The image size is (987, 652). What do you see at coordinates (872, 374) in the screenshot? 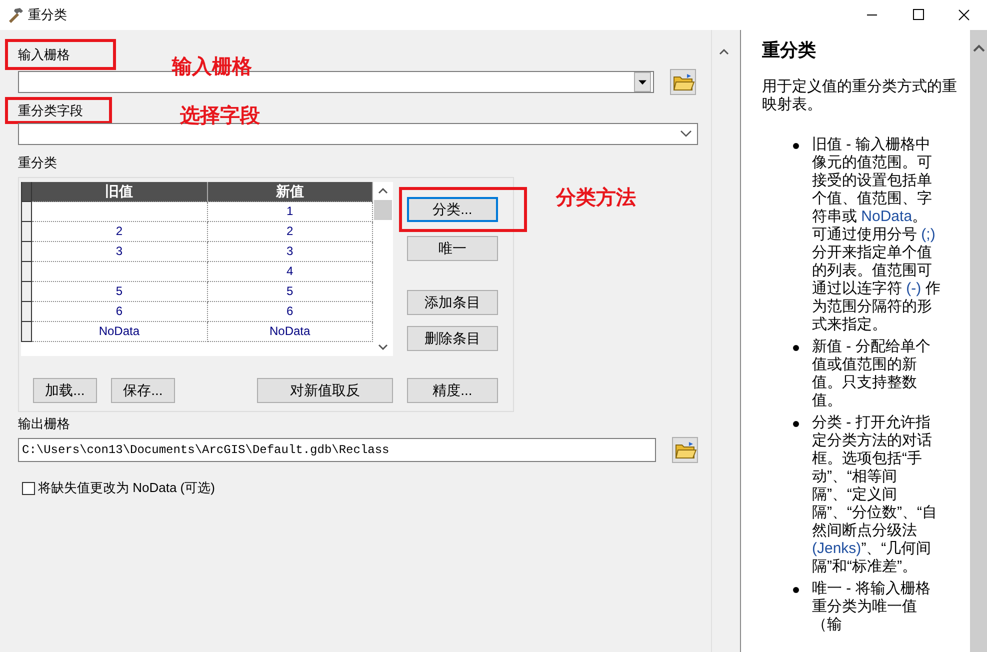
I see `help-text: 新值 - 分配给单个值或值范围的新值。只支持整数值。` at bounding box center [872, 374].